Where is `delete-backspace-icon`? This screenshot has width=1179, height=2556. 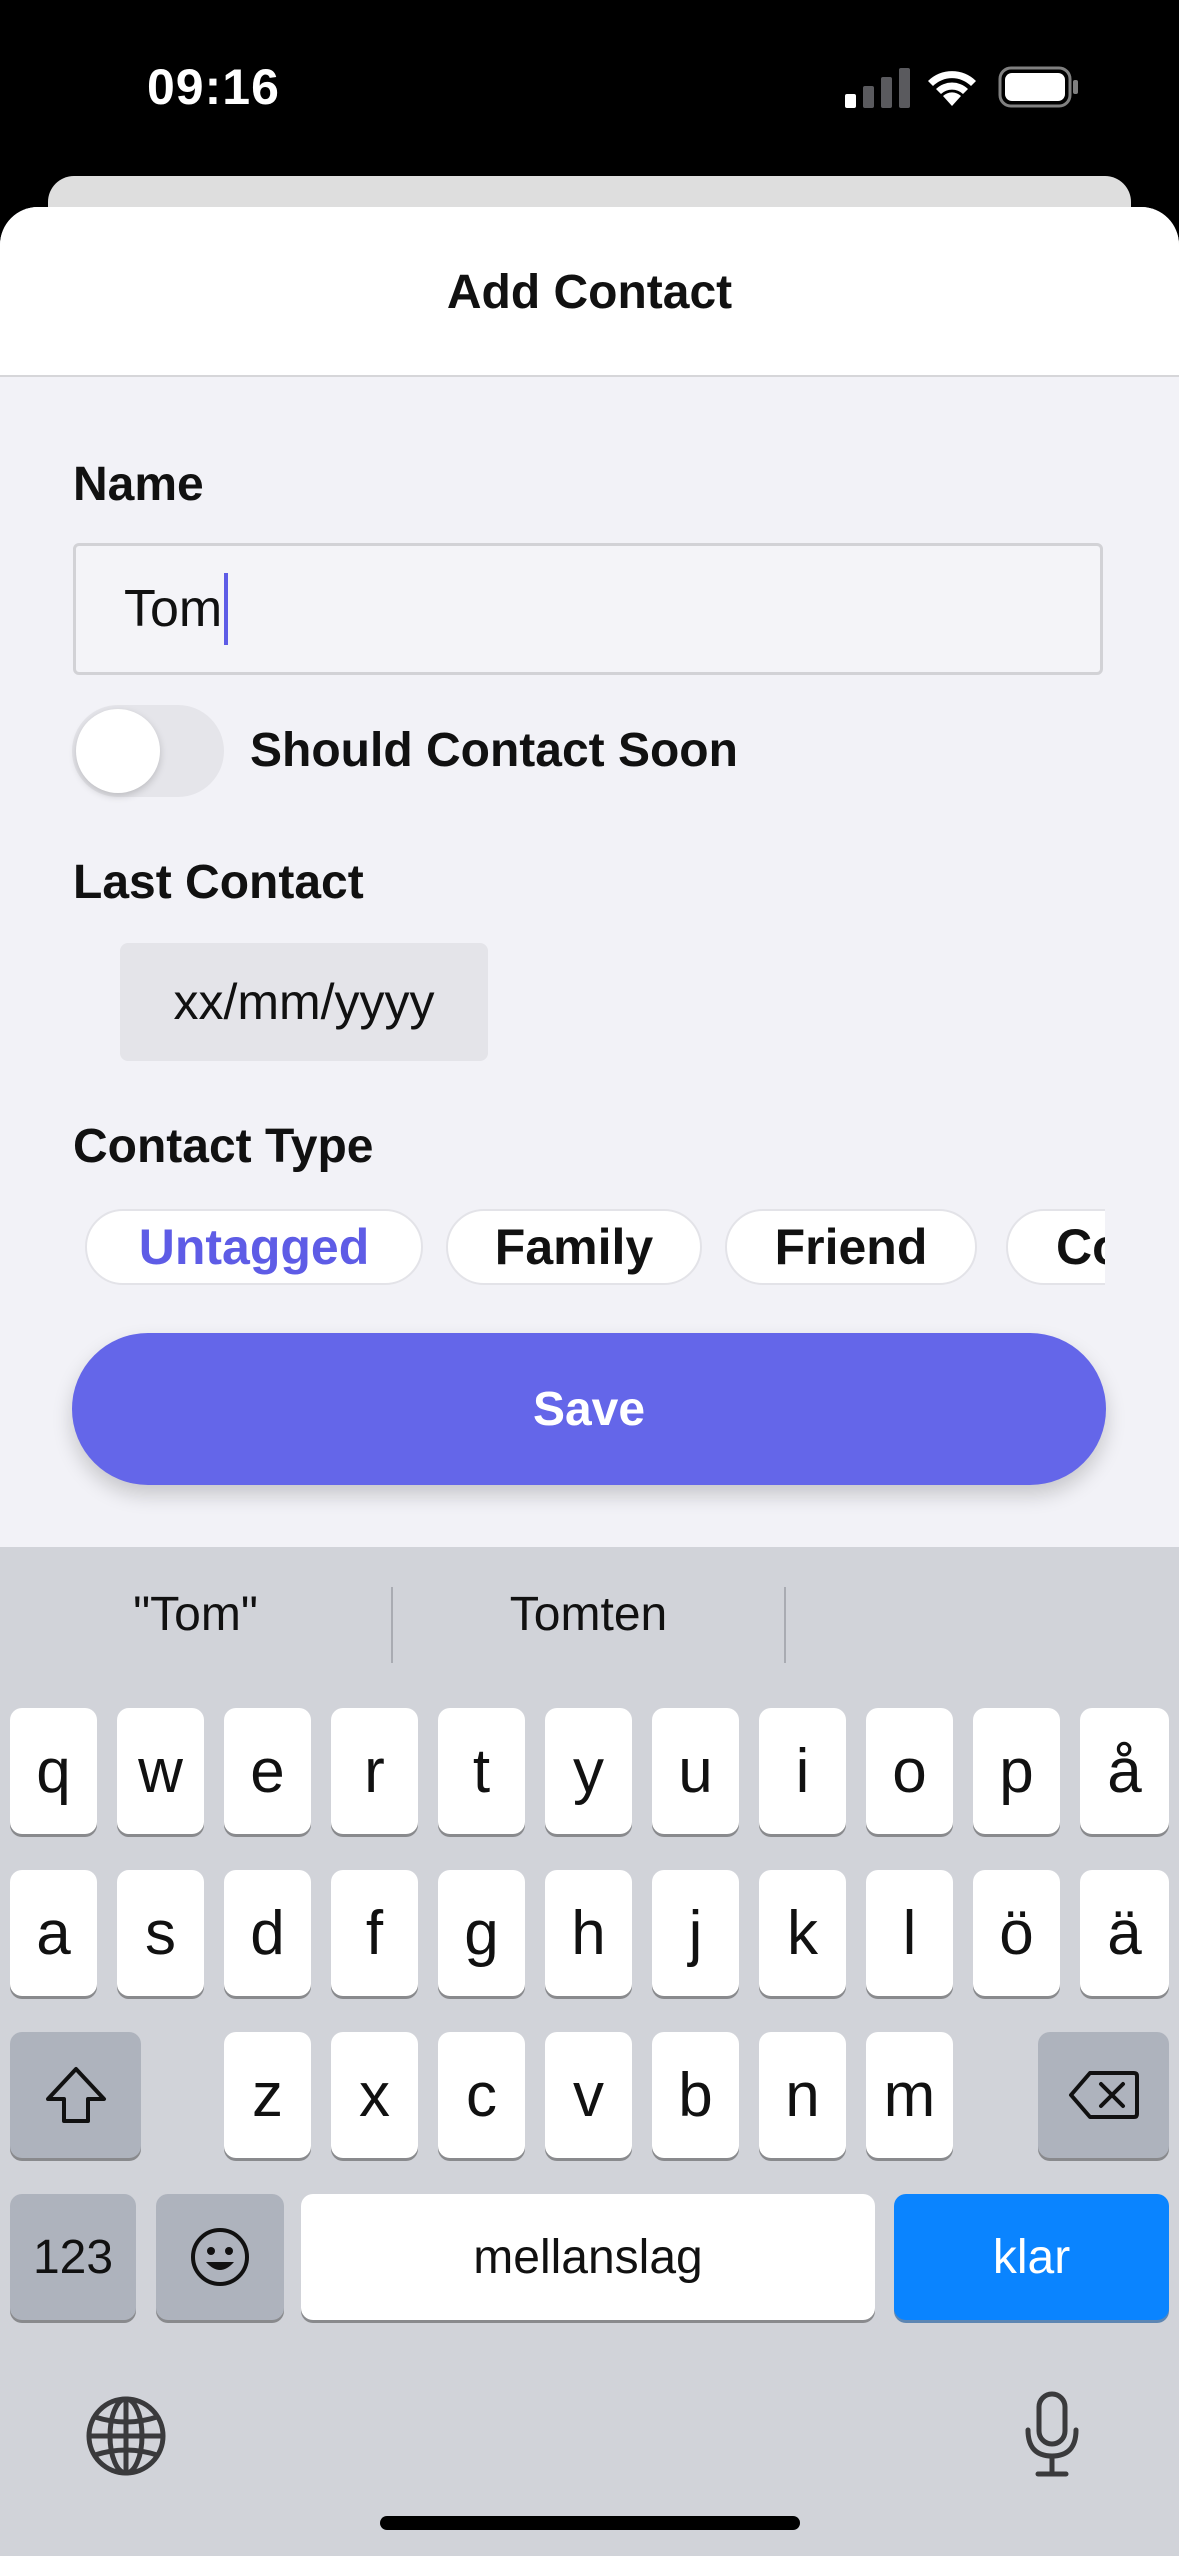 delete-backspace-icon is located at coordinates (1103, 2095).